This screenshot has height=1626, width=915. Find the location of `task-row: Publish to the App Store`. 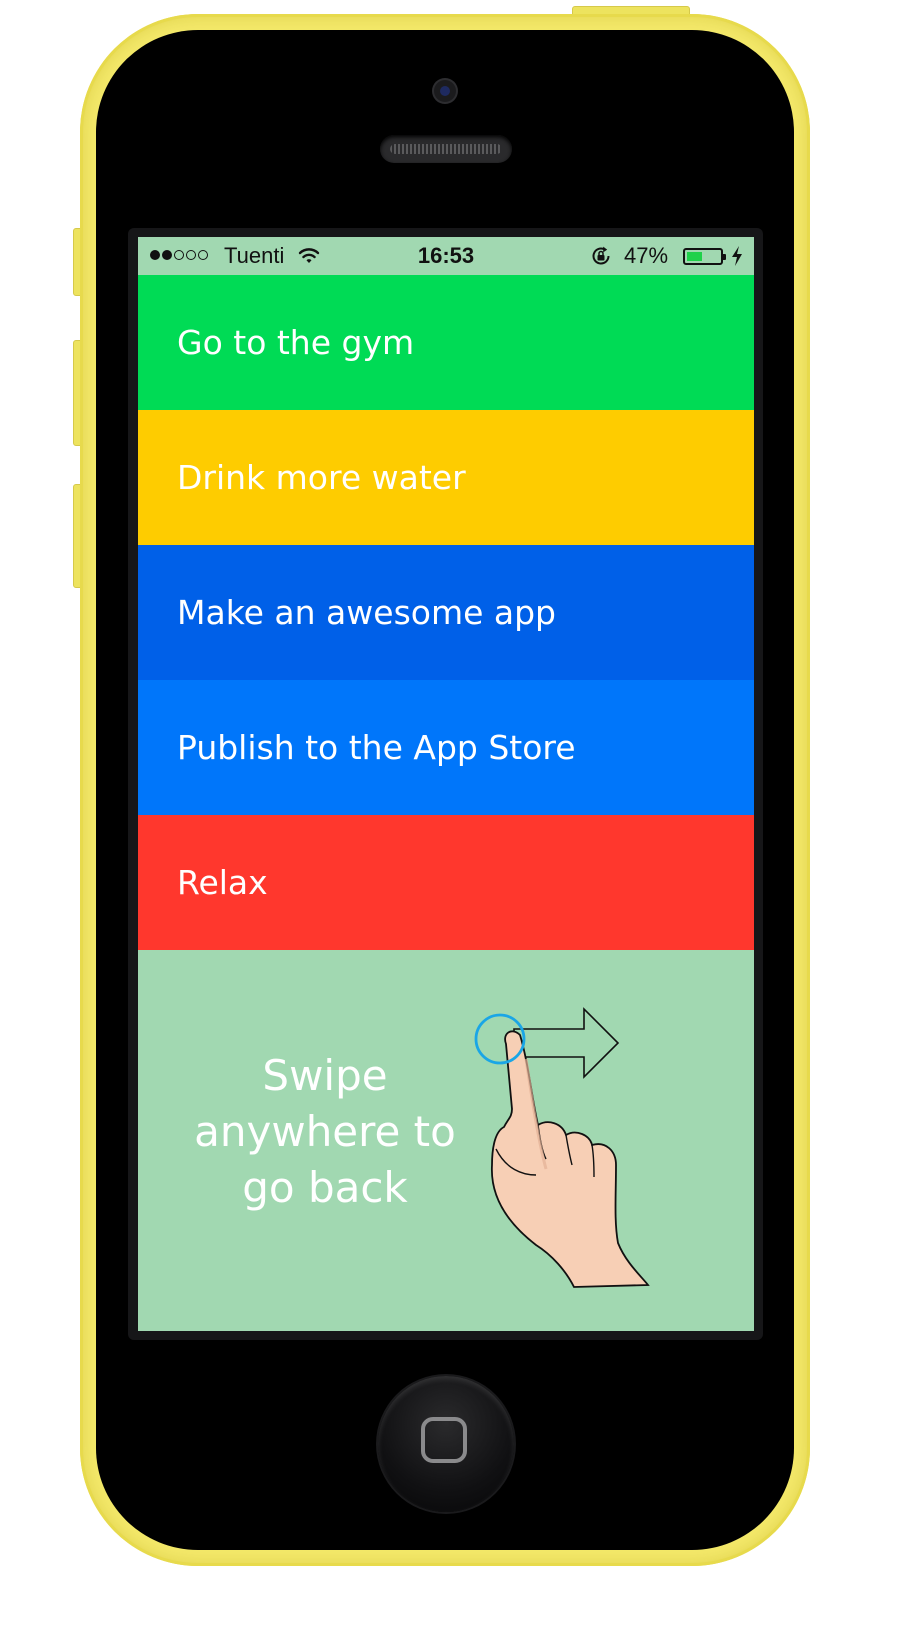

task-row: Publish to the App Store is located at coordinates (446, 747).